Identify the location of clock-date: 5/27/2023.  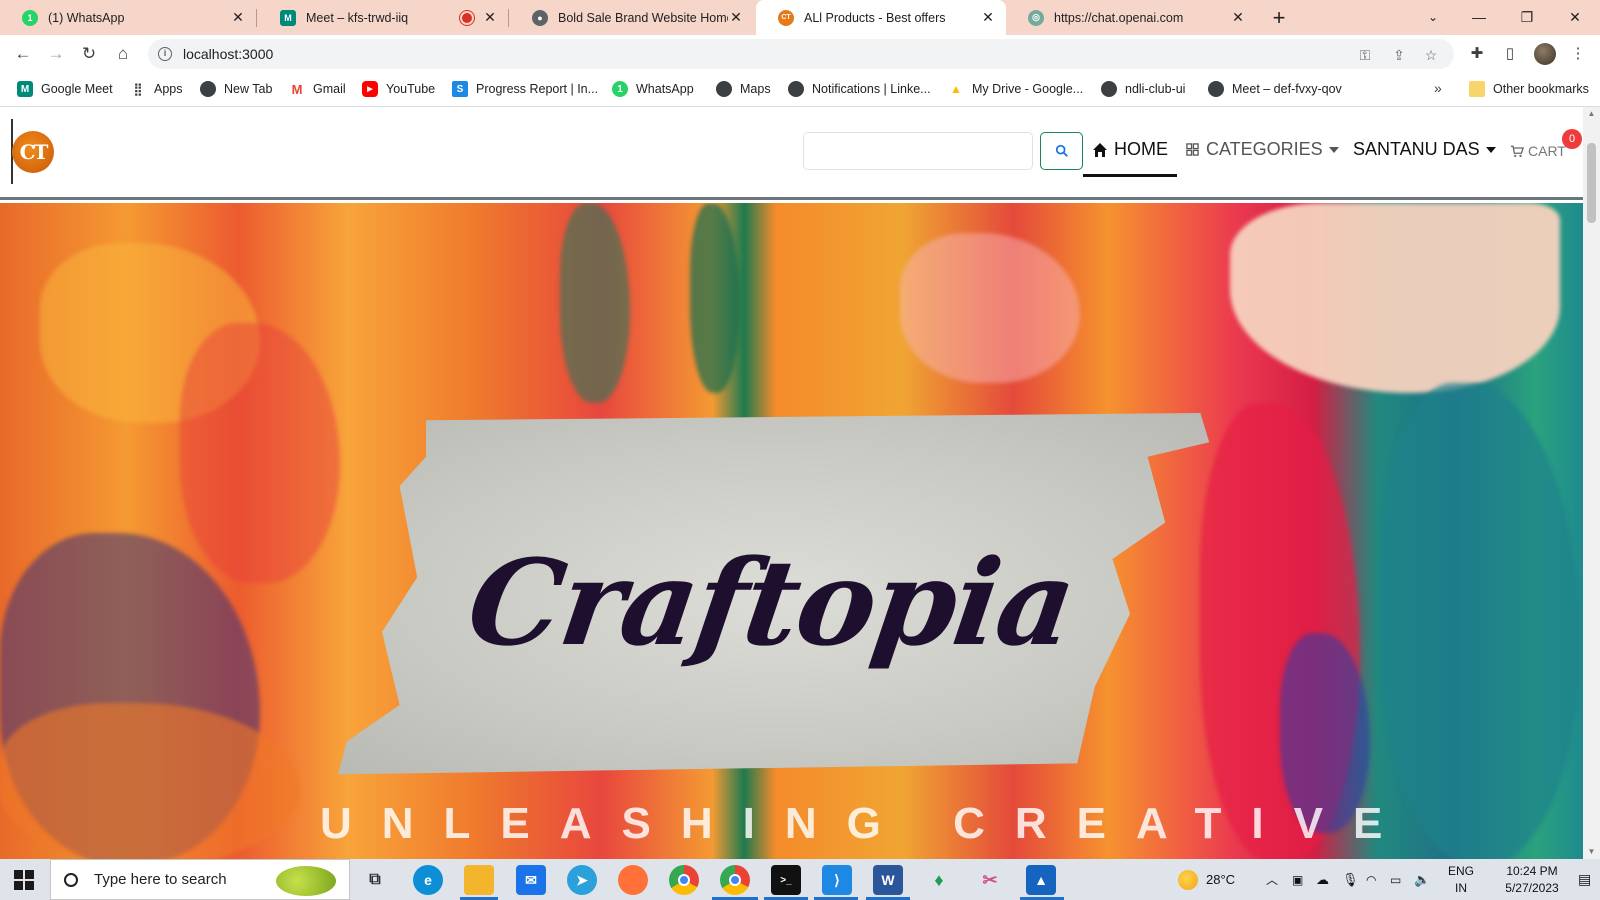
(1532, 888).